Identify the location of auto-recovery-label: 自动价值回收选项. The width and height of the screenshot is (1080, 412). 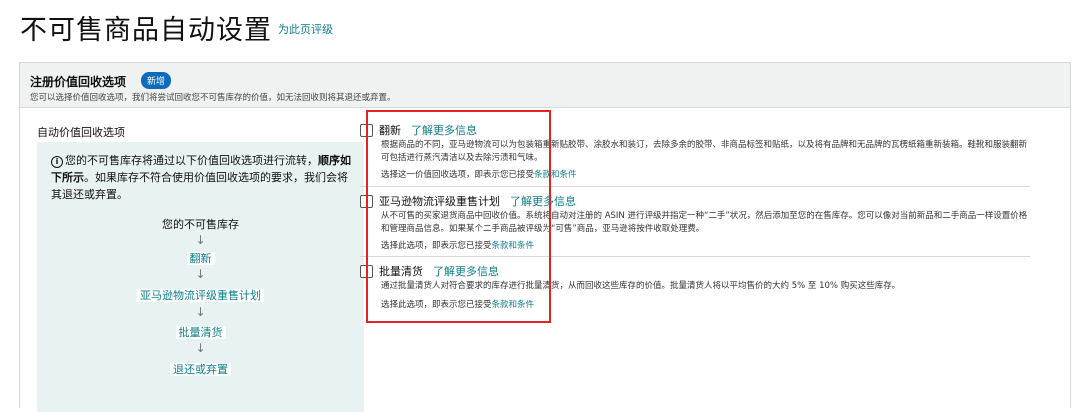
(81, 132).